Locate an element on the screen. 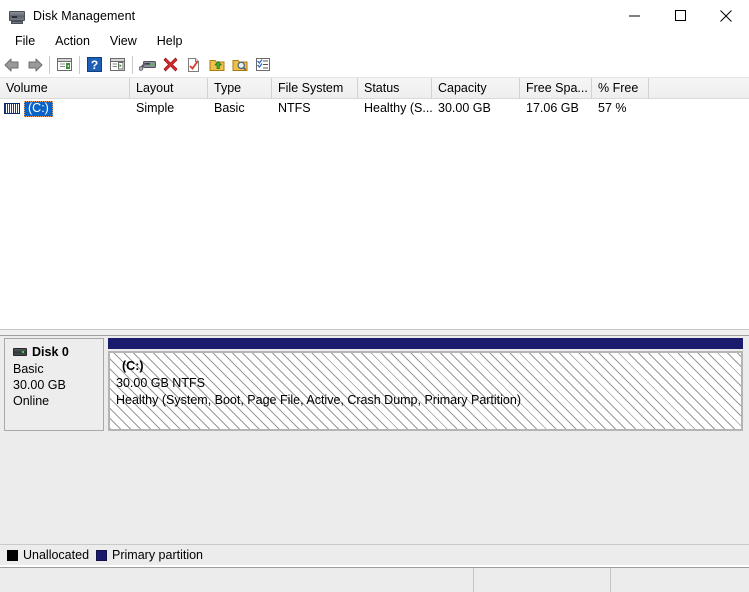 The height and width of the screenshot is (592, 749). minimize-button is located at coordinates (634, 15).